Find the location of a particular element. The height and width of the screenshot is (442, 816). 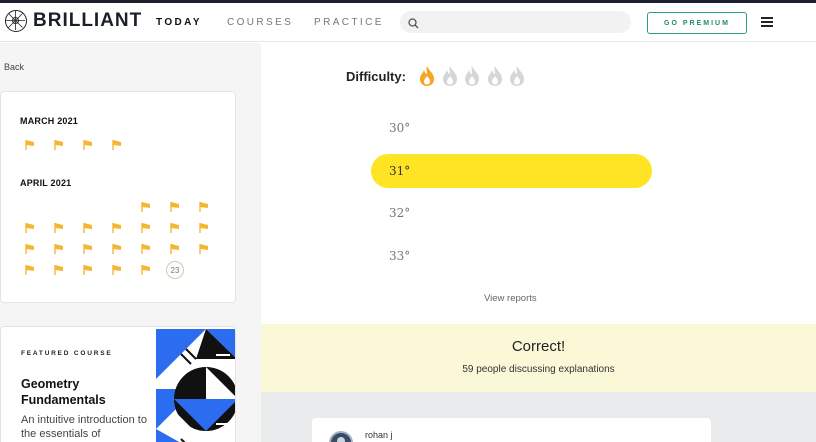

month-label-april: APRIL 2021 is located at coordinates (46, 183).